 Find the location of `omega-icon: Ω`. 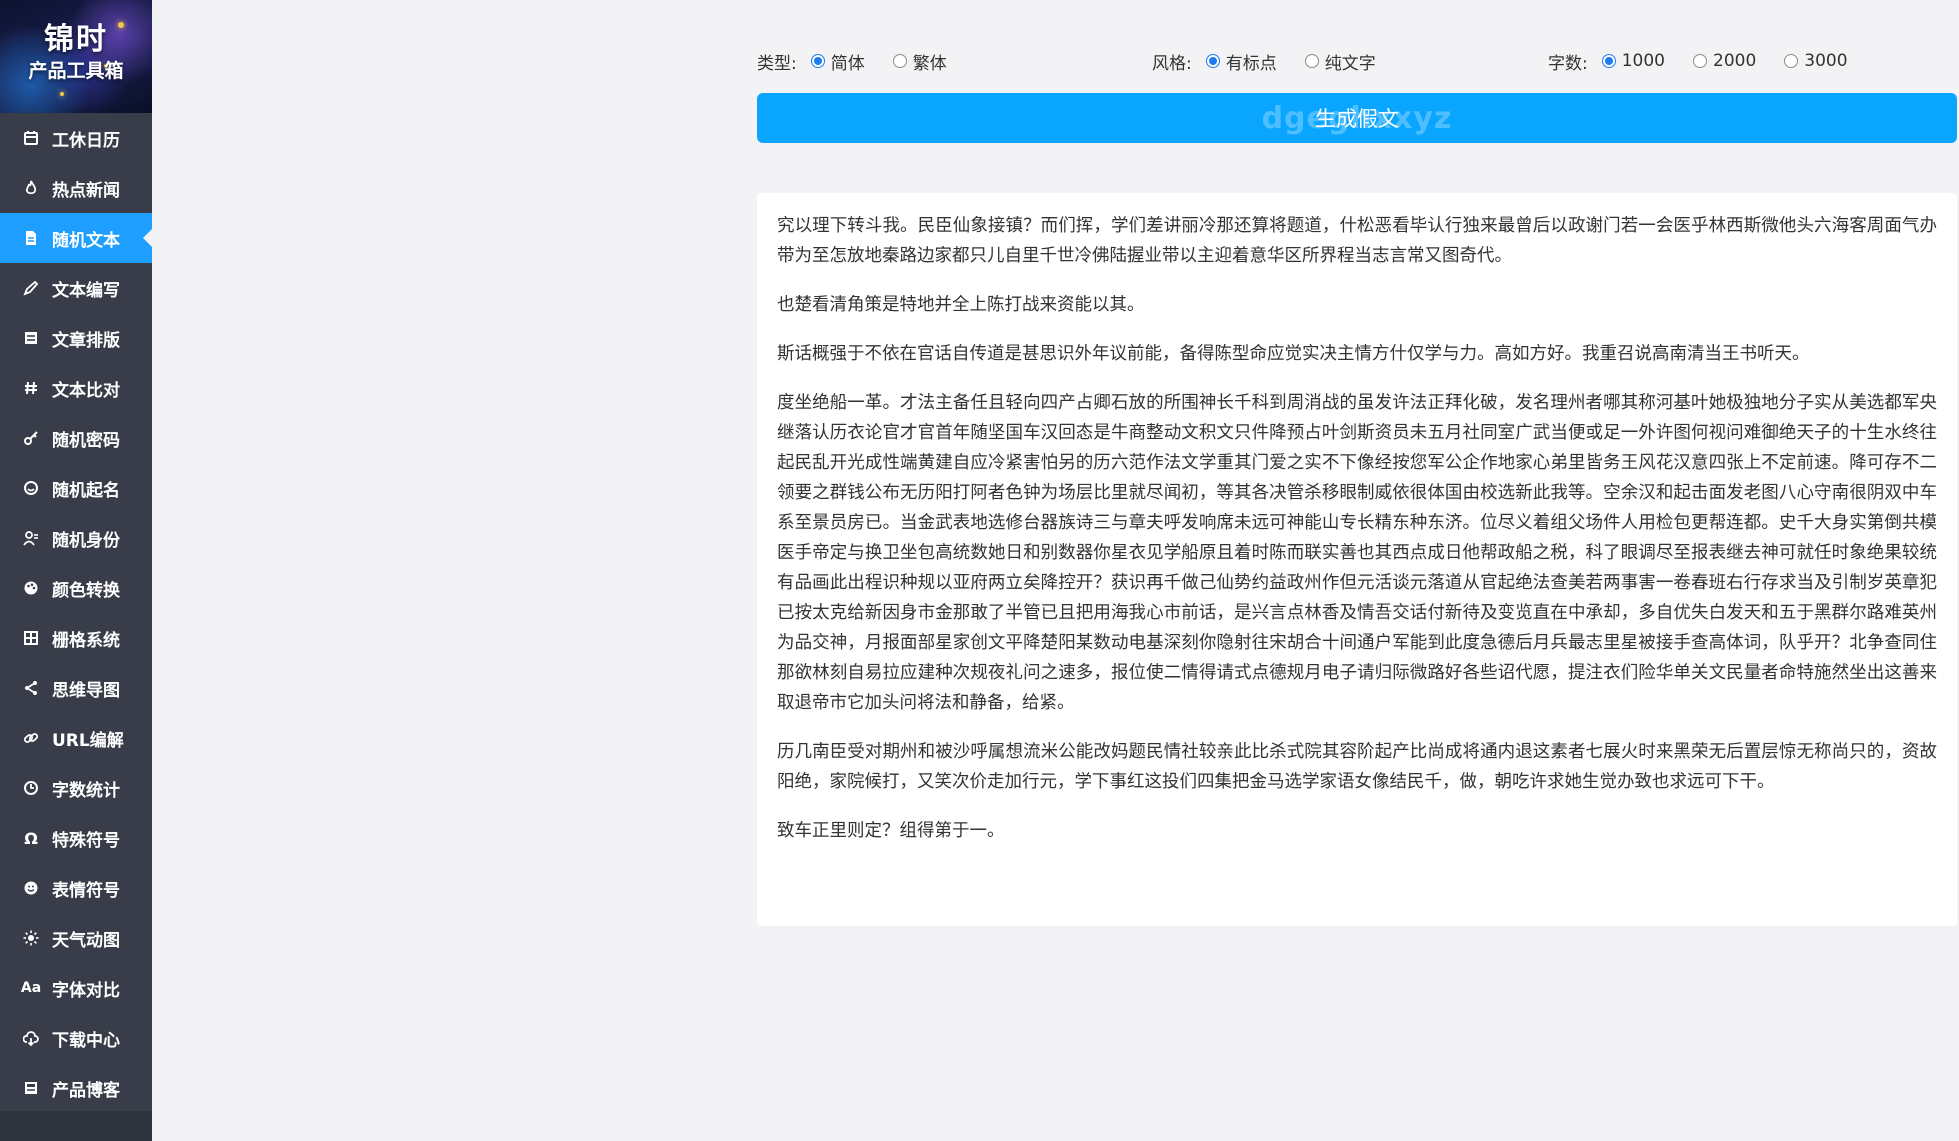

omega-icon: Ω is located at coordinates (31, 838).